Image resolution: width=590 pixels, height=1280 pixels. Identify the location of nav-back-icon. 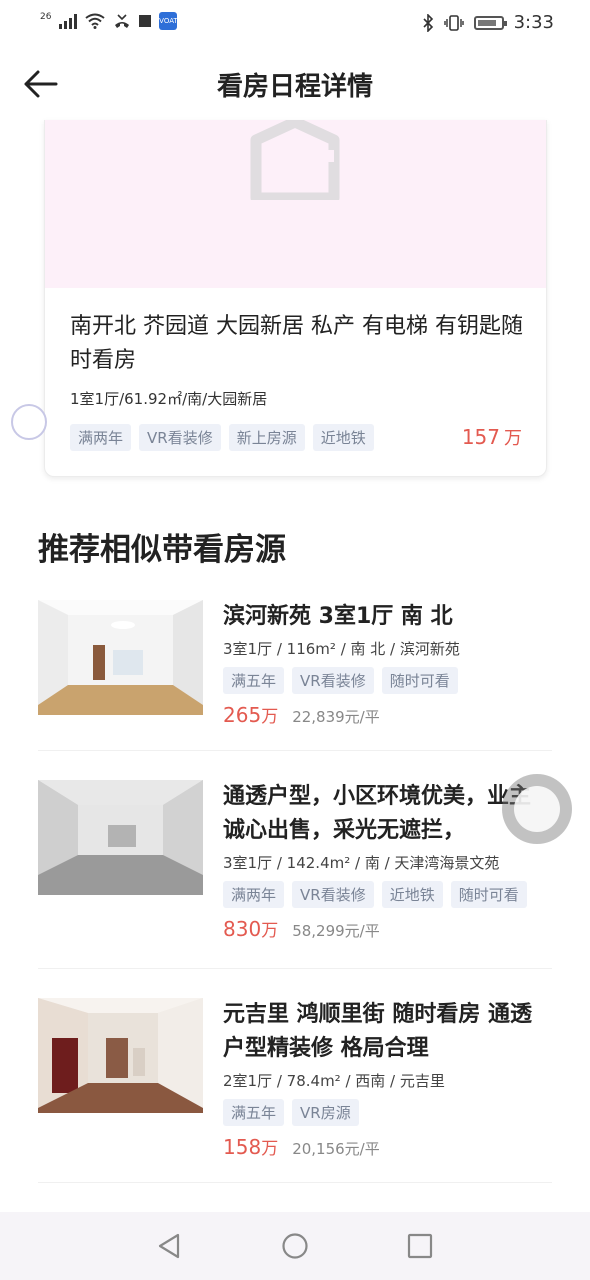
(169, 1246).